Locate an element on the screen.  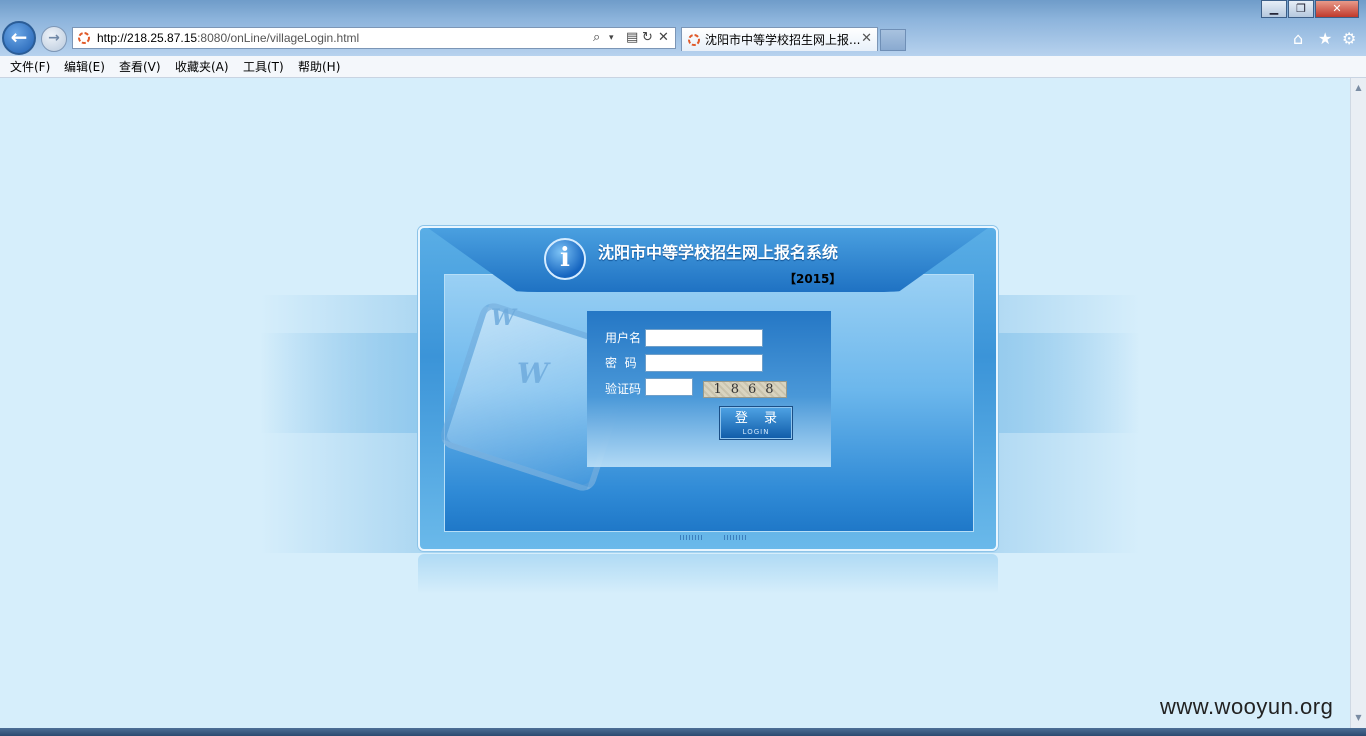
decorative-w-letter-large: W is located at coordinates (533, 373).